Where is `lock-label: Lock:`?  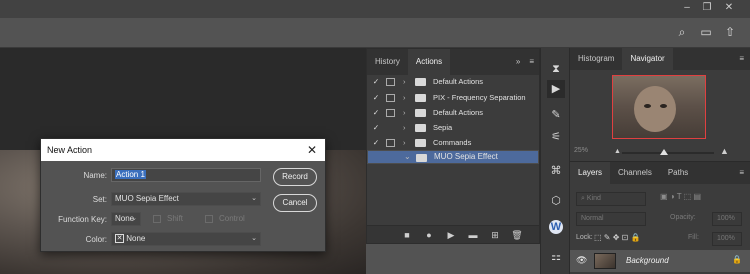
lock-label: Lock: is located at coordinates (584, 237).